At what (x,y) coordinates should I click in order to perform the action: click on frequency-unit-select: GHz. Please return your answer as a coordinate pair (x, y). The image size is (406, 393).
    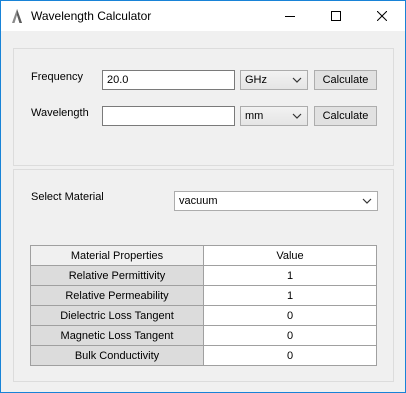
    Looking at the image, I should click on (274, 80).